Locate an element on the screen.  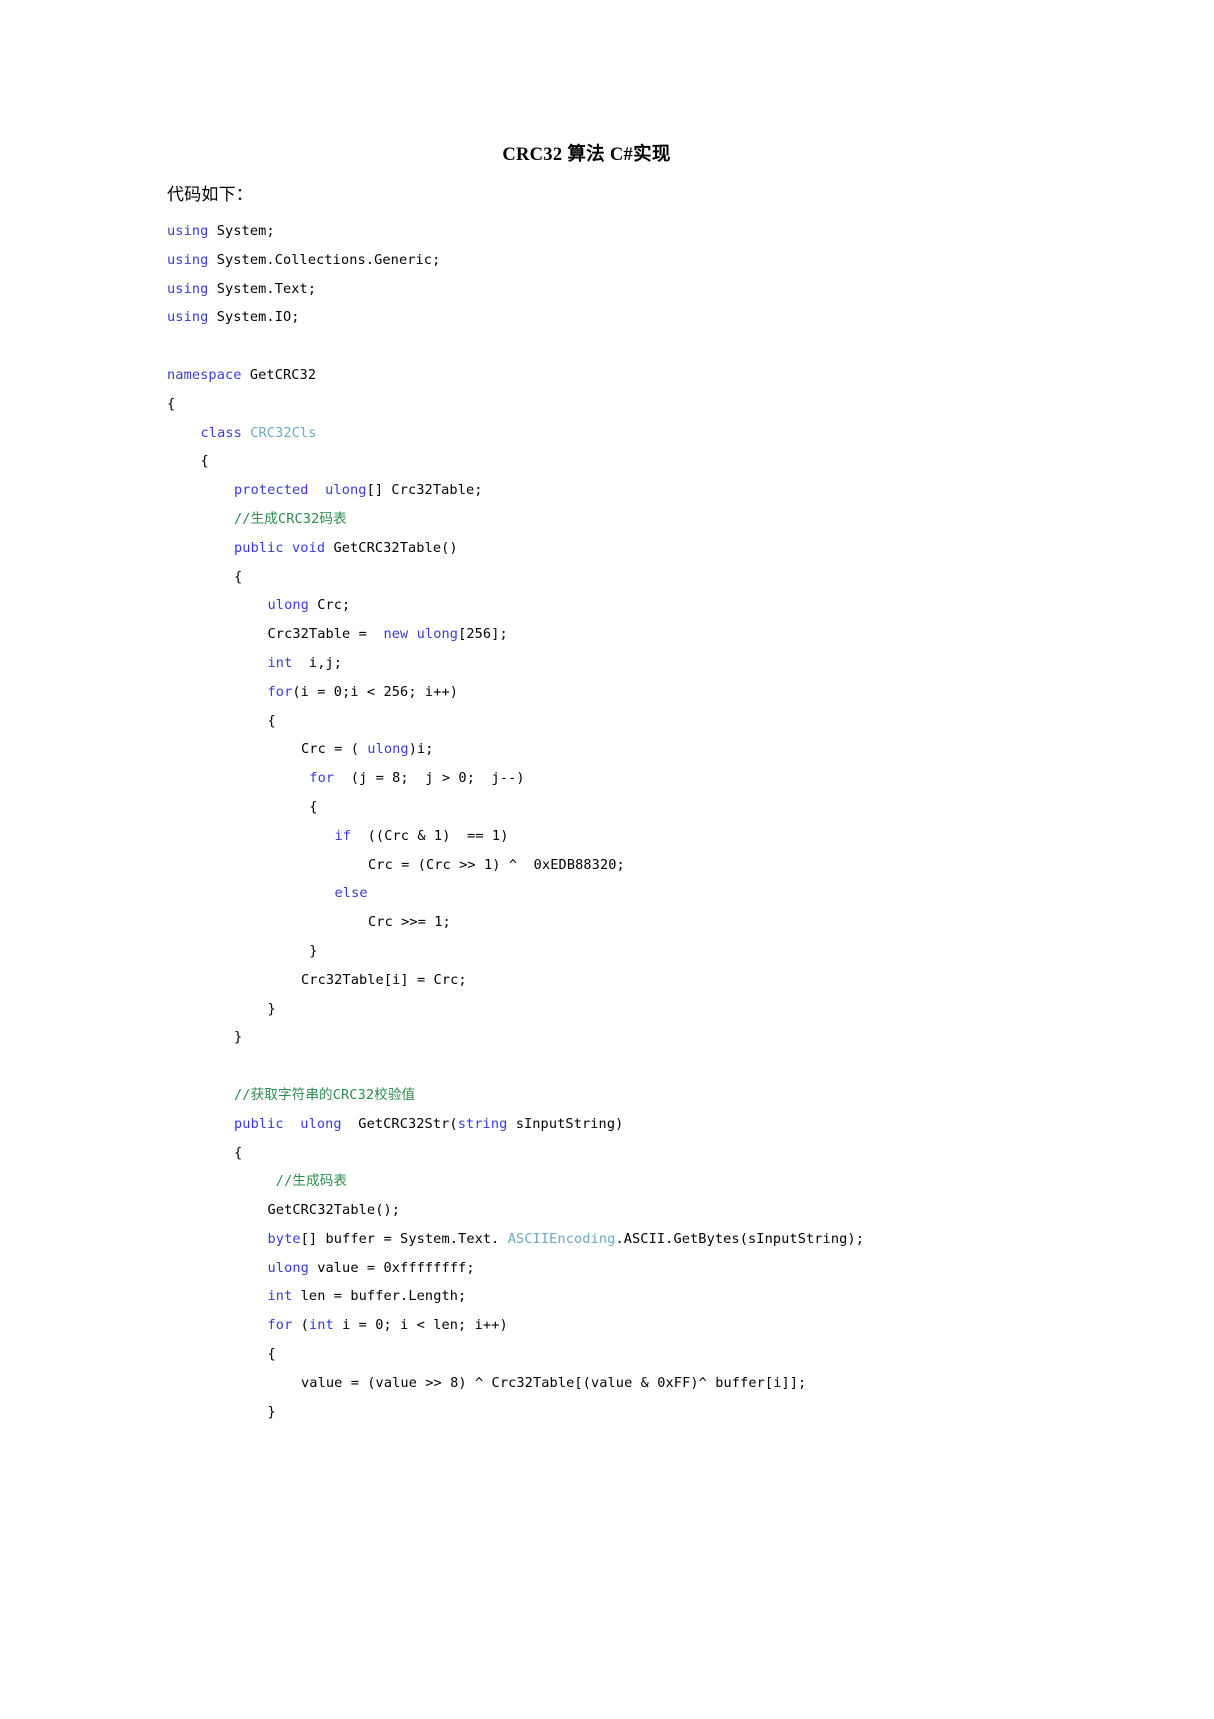
code-token: Crc >>= 1; is located at coordinates (409, 922).